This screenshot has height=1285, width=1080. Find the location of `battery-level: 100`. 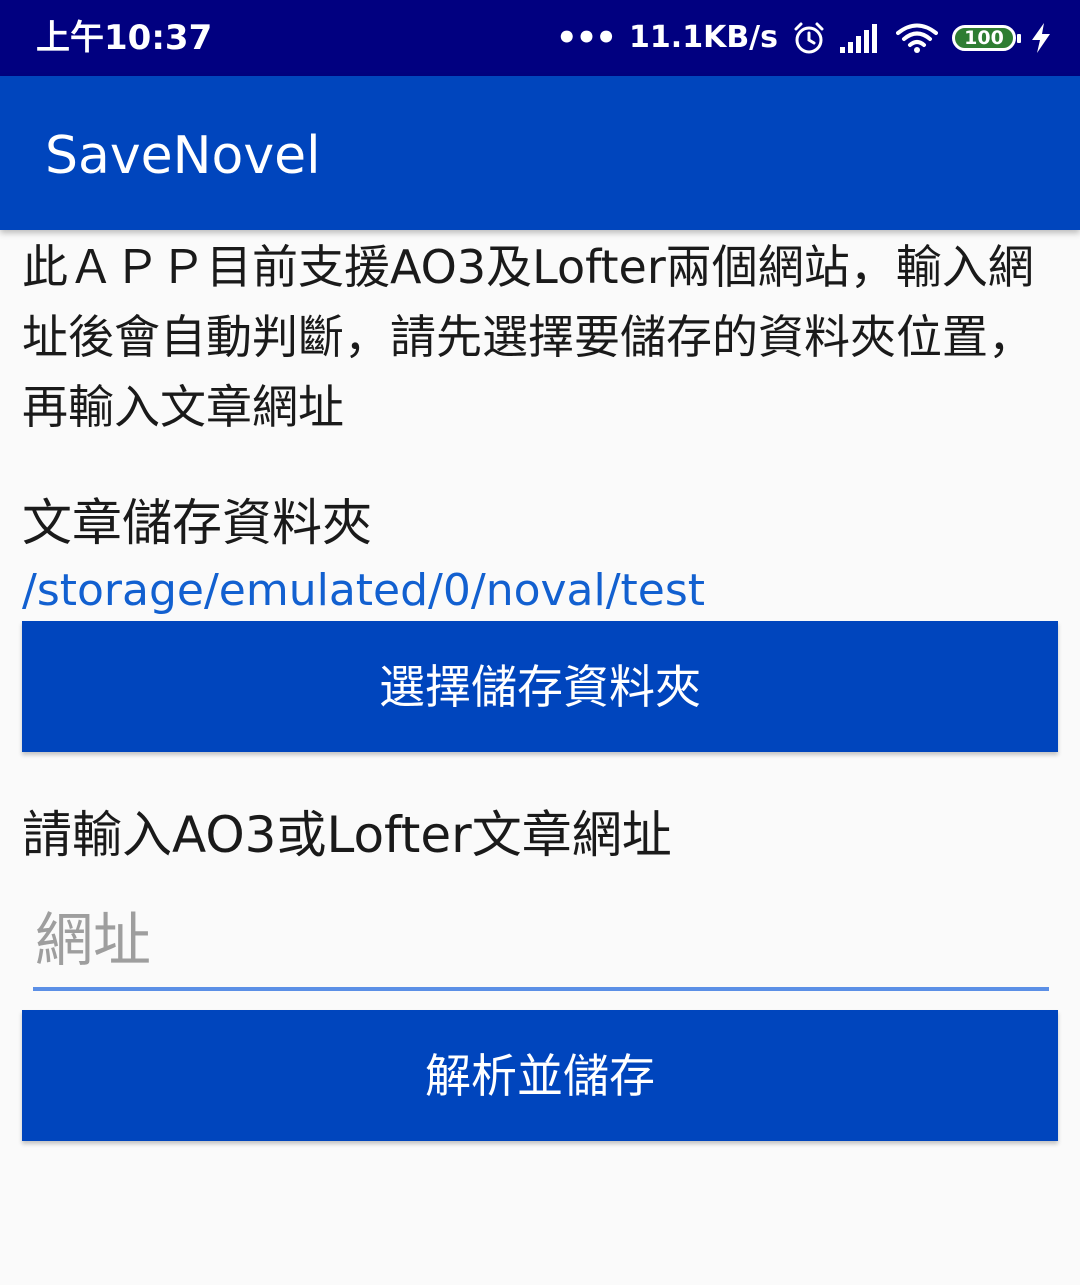

battery-level: 100 is located at coordinates (984, 38).